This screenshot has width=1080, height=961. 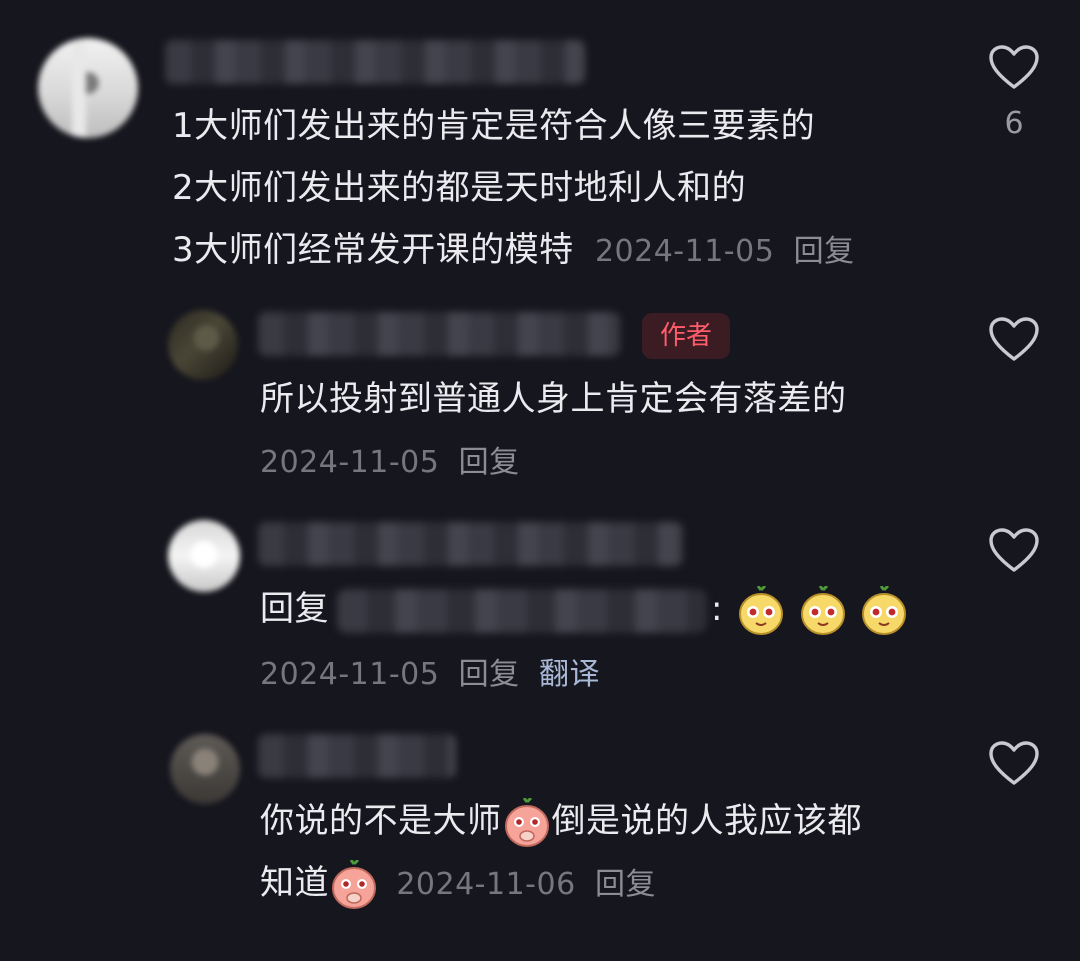 What do you see at coordinates (381, 821) in the screenshot?
I see `reply-text-part: 你说的不是大师` at bounding box center [381, 821].